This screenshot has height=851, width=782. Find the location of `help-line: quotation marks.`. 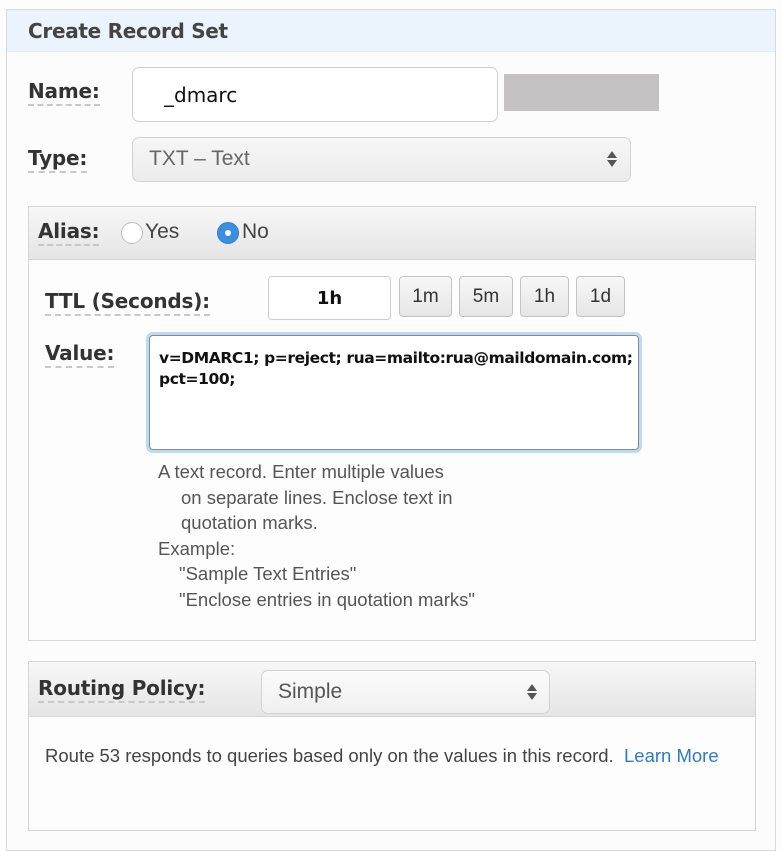

help-line: quotation marks. is located at coordinates (249, 522).